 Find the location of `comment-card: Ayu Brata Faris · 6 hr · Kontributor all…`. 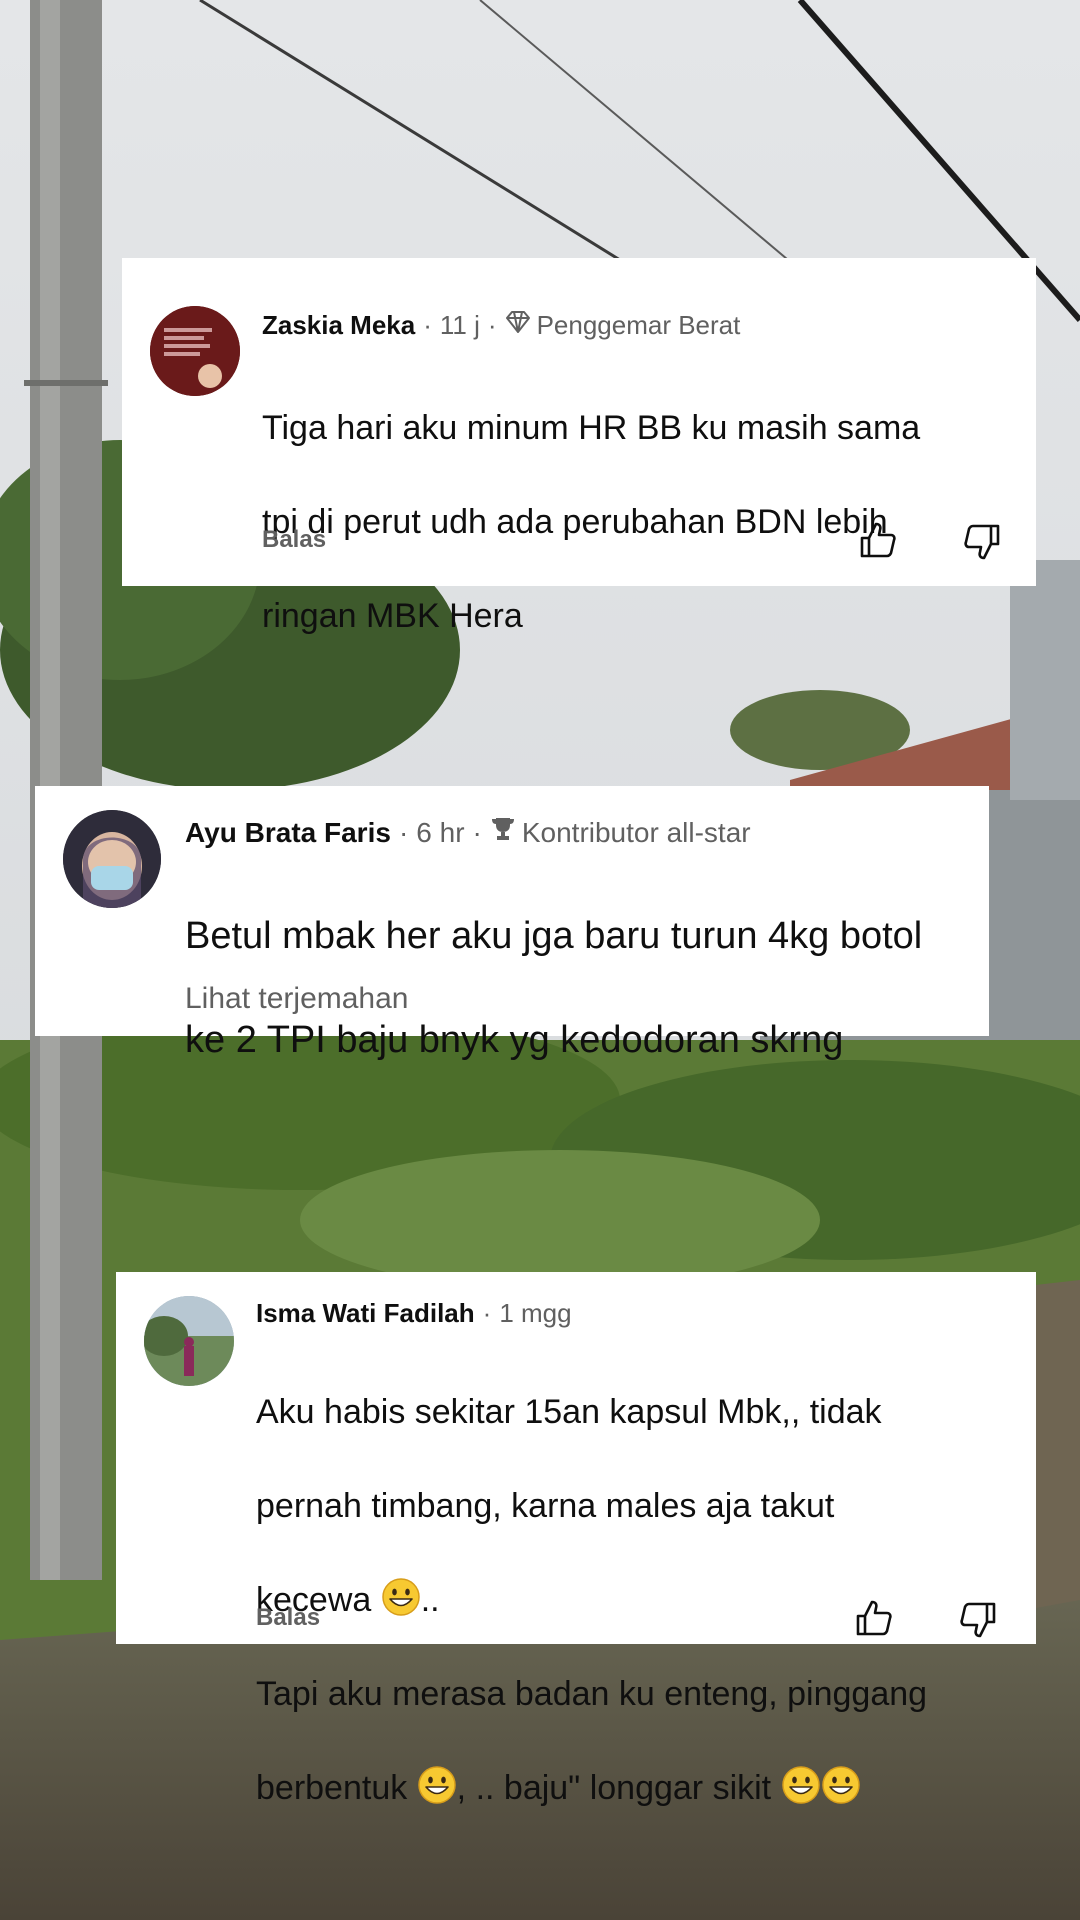

comment-card: Ayu Brata Faris · 6 hr · Kontributor all… is located at coordinates (512, 923).